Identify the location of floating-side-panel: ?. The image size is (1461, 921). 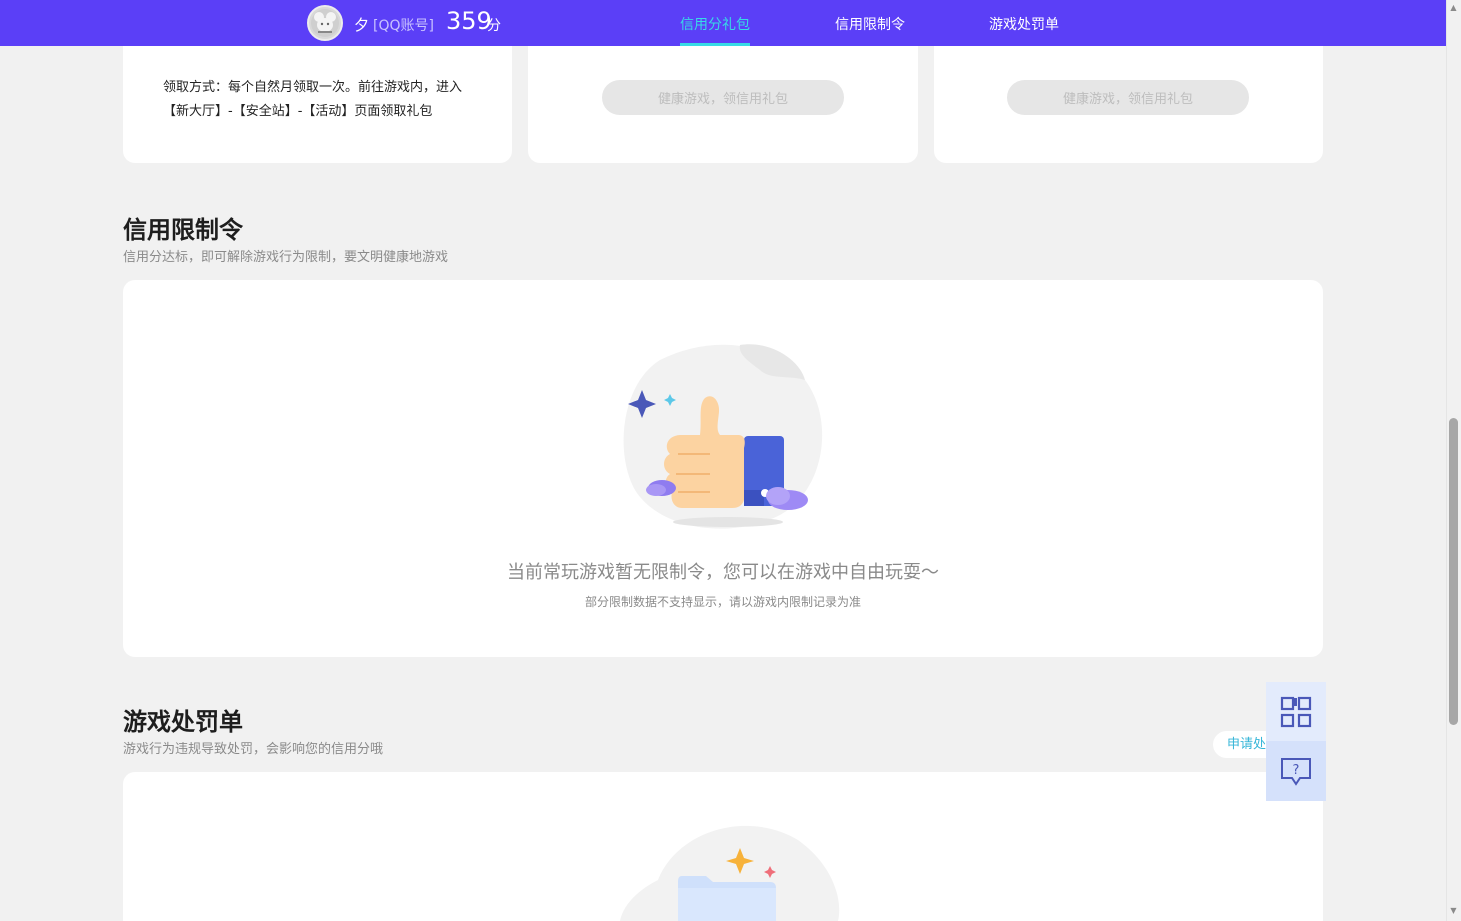
(1296, 741).